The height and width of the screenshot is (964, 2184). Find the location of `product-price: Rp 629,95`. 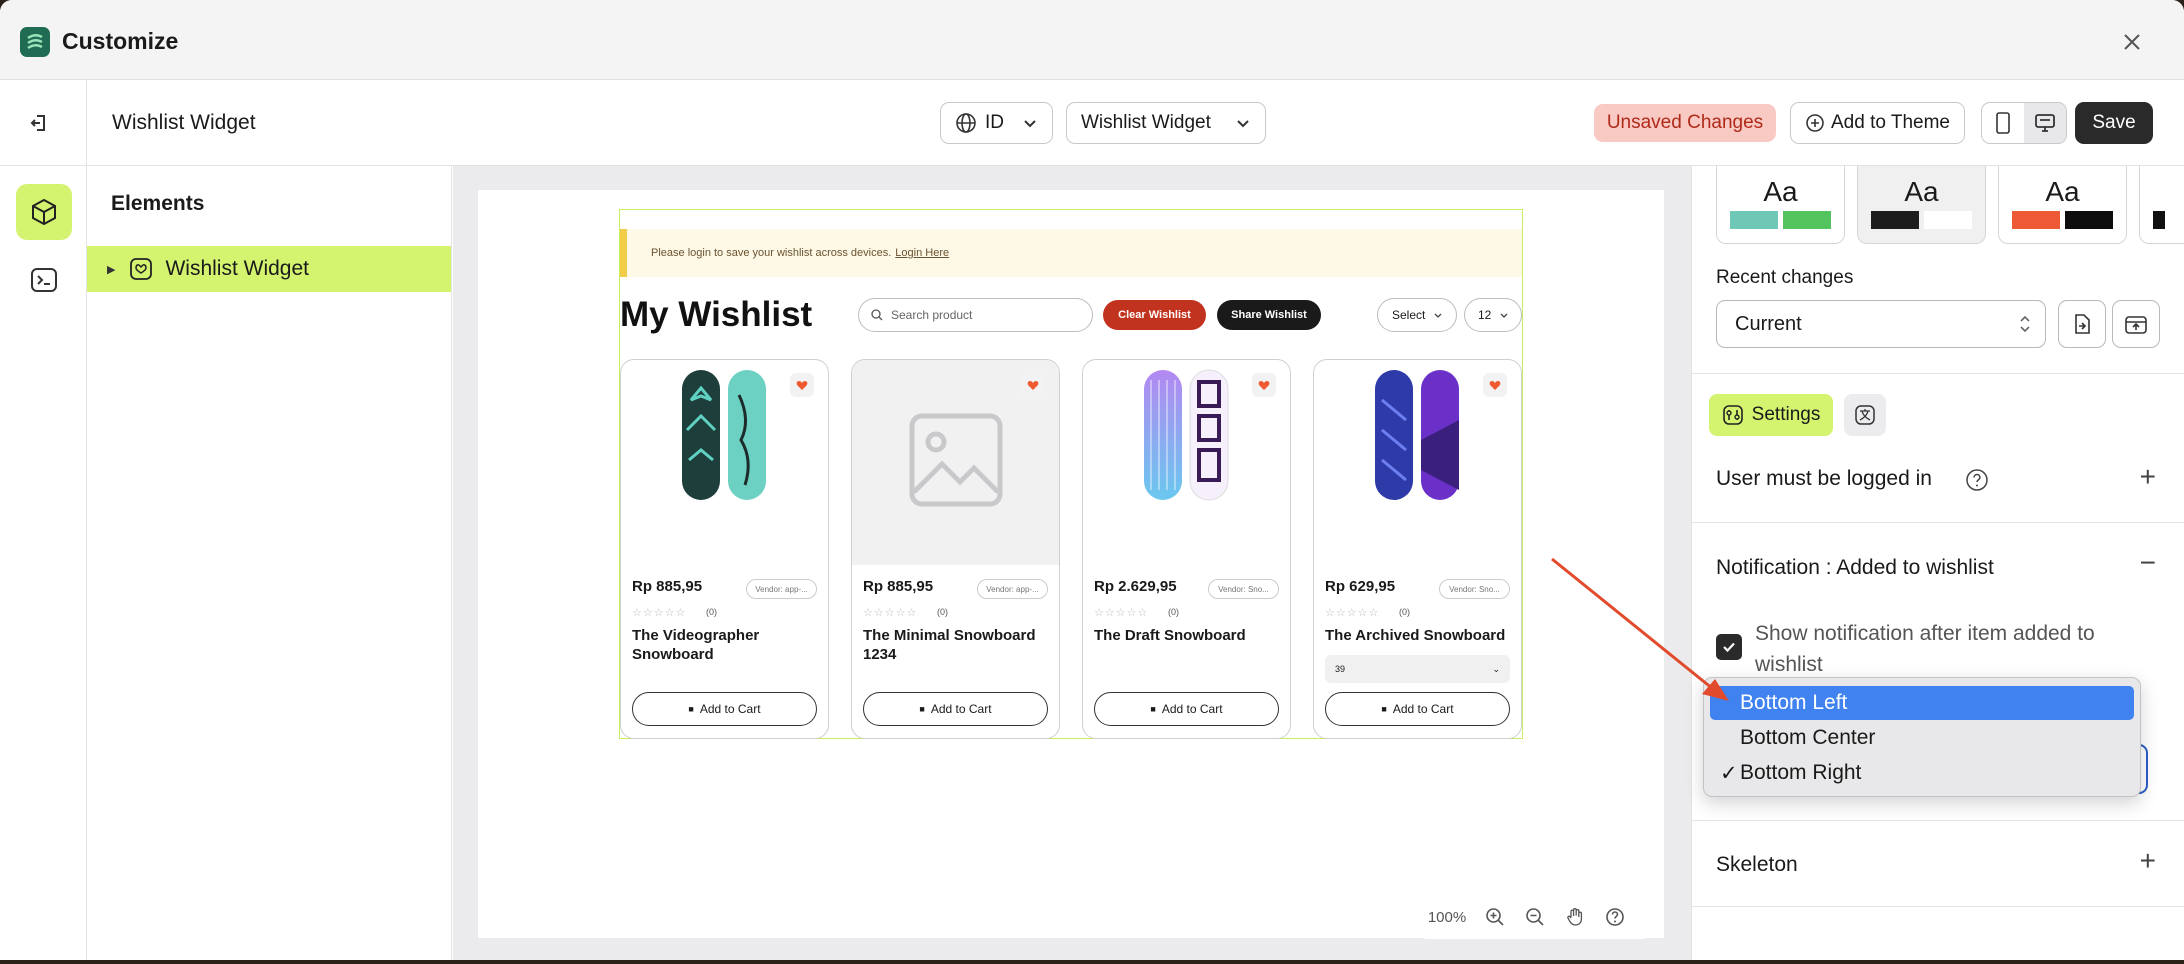

product-price: Rp 629,95 is located at coordinates (1360, 586).